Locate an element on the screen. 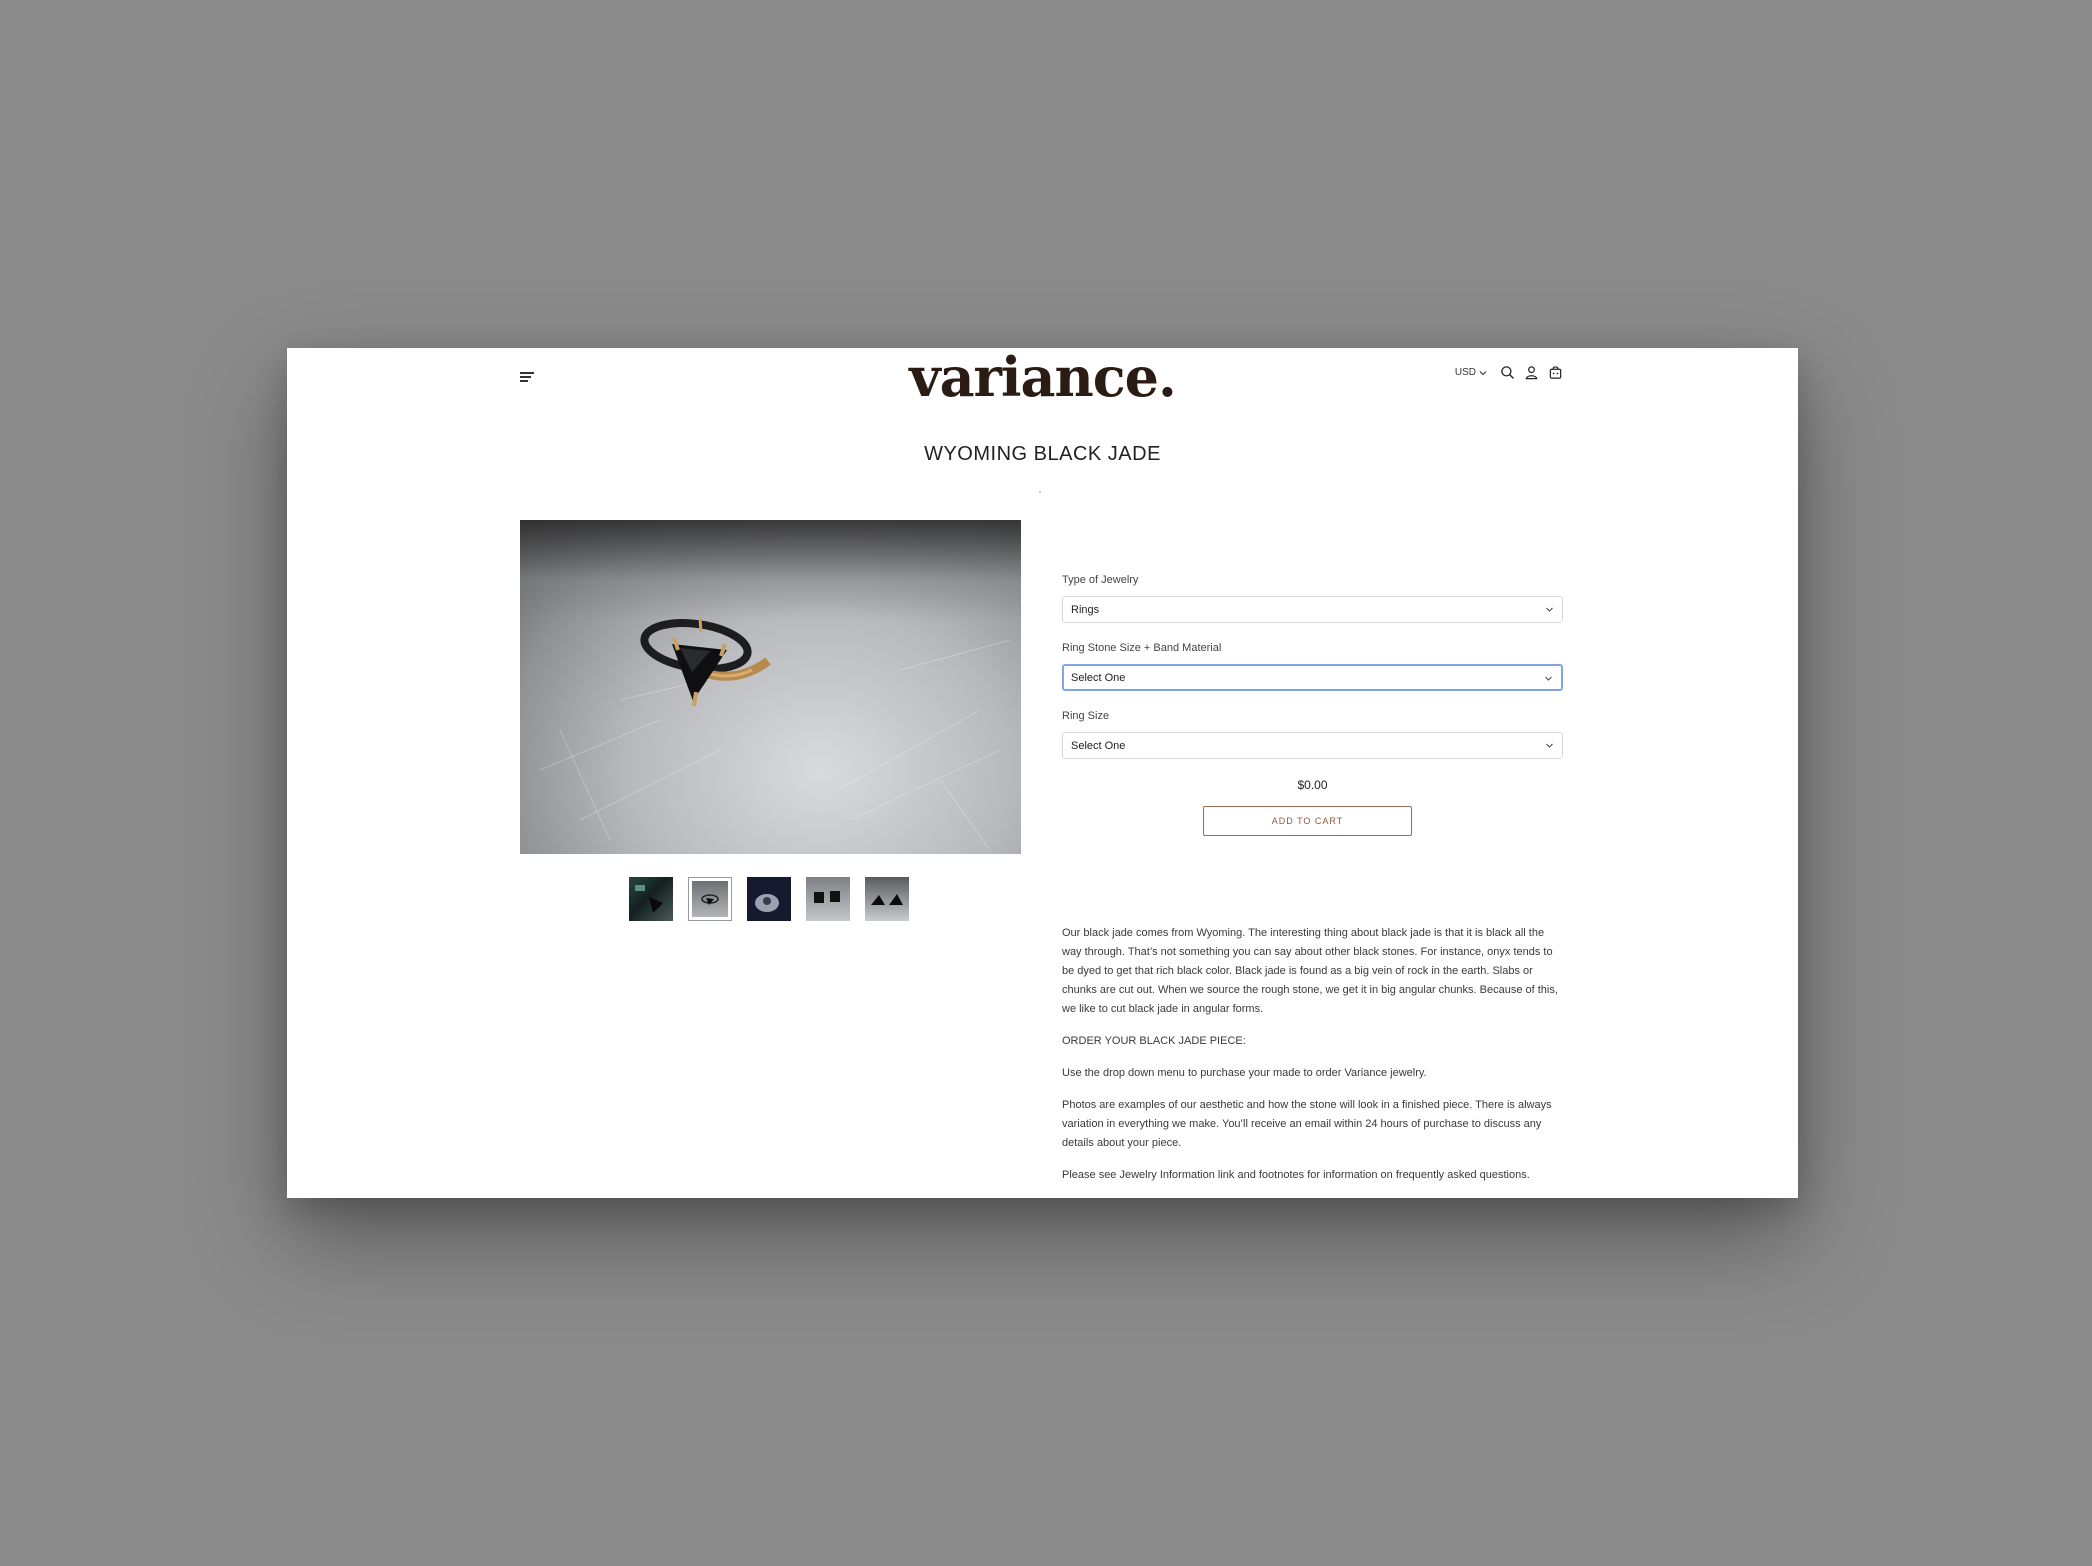  currency-selector: USD is located at coordinates (1471, 372).